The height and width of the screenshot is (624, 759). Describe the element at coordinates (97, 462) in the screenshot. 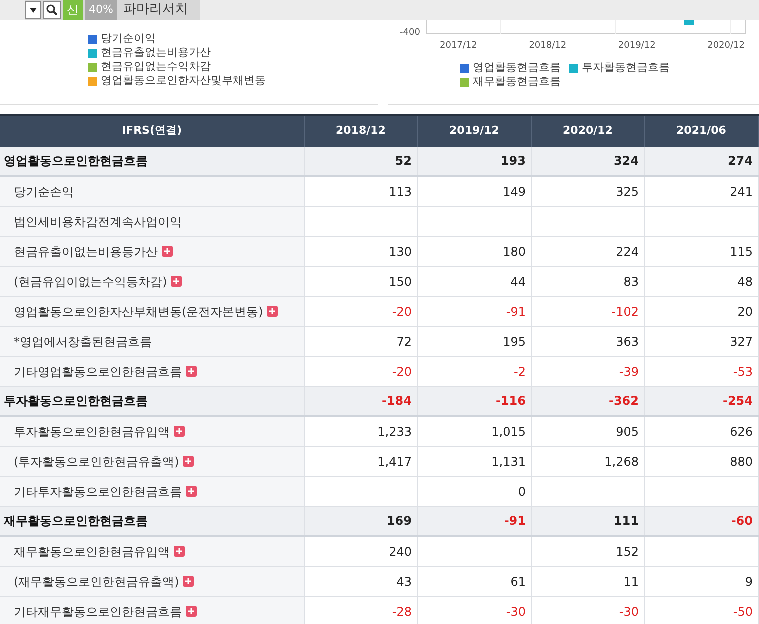

I see `row-label: (투자활동으로인한현금유출액)` at that location.